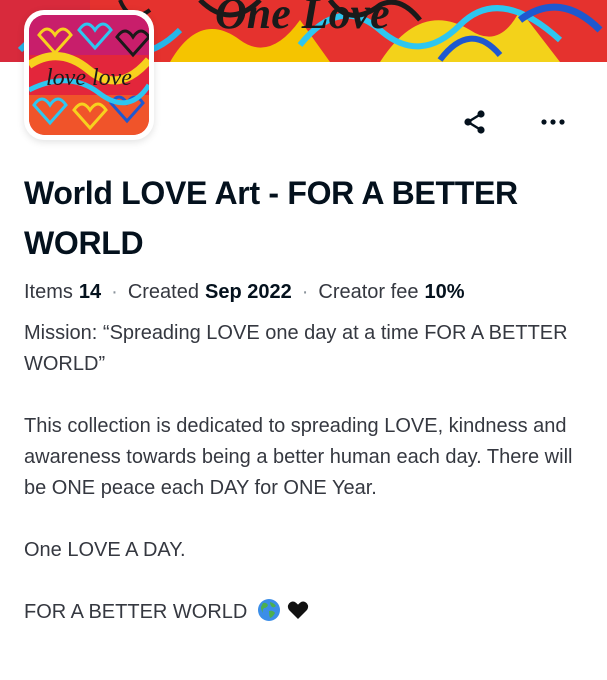 This screenshot has width=607, height=680. What do you see at coordinates (163, 292) in the screenshot?
I see `created-label: Created` at bounding box center [163, 292].